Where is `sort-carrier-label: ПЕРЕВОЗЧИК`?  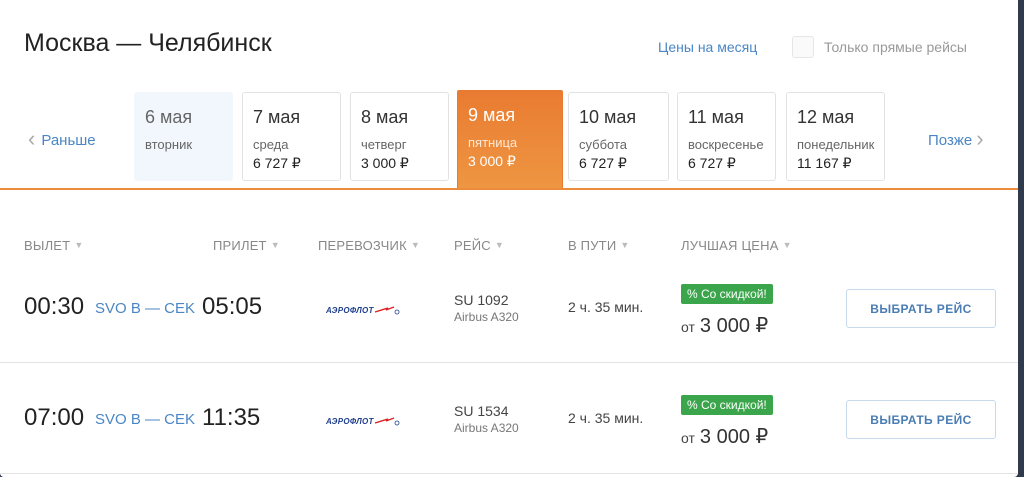
sort-carrier-label: ПЕРЕВОЗЧИК is located at coordinates (362, 245).